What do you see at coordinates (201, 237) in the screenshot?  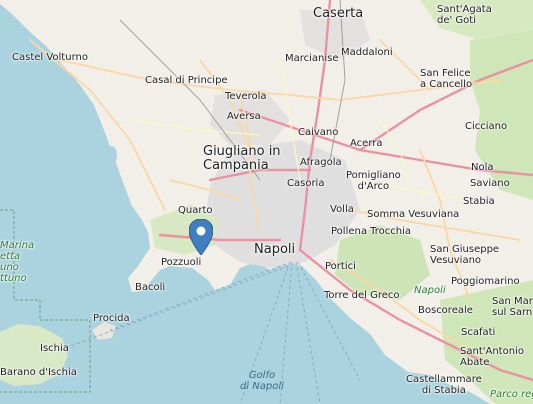 I see `location-marker-icon` at bounding box center [201, 237].